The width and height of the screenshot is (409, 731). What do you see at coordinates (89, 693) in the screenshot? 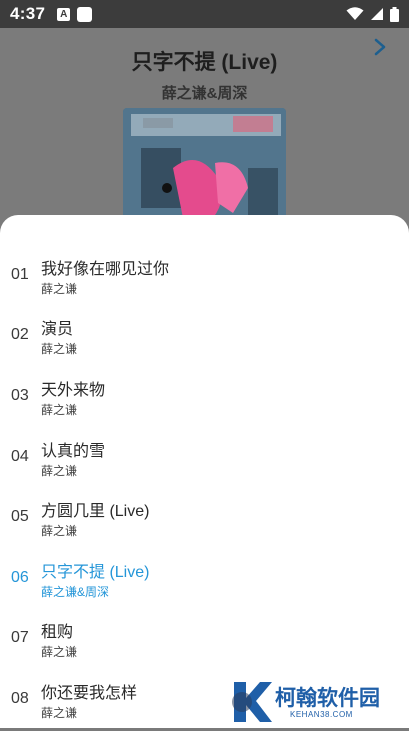
I see `track-title: 你还要我怎样` at bounding box center [89, 693].